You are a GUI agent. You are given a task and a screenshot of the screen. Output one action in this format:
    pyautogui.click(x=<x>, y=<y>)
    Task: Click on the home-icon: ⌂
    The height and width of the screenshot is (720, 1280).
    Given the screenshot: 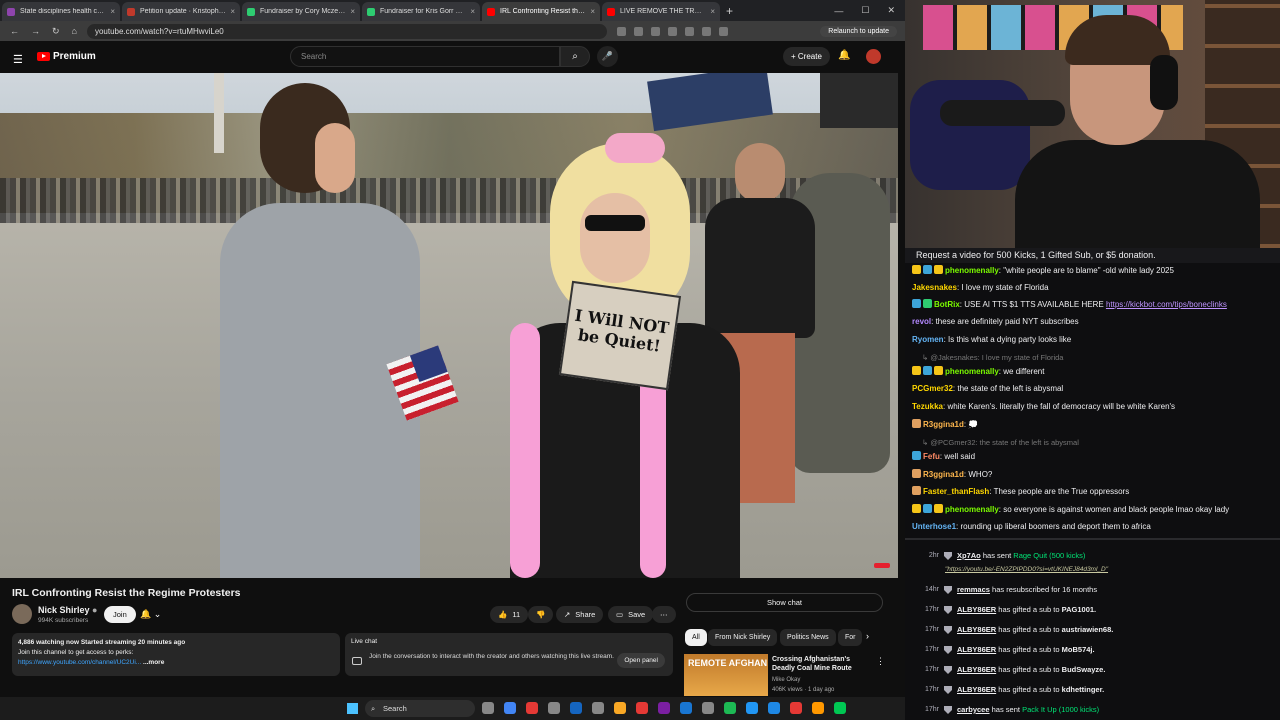 What is the action you would take?
    pyautogui.click(x=74, y=31)
    